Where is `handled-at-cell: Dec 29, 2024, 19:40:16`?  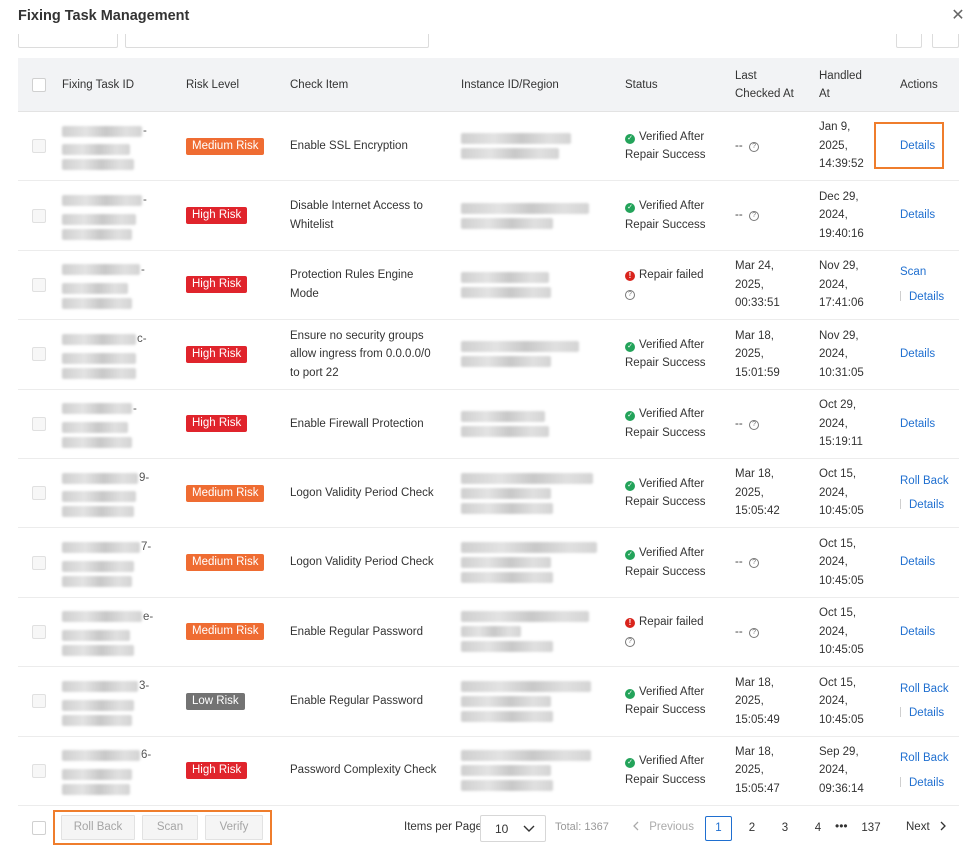
handled-at-cell: Dec 29, 2024, 19:40:16 is located at coordinates (848, 215).